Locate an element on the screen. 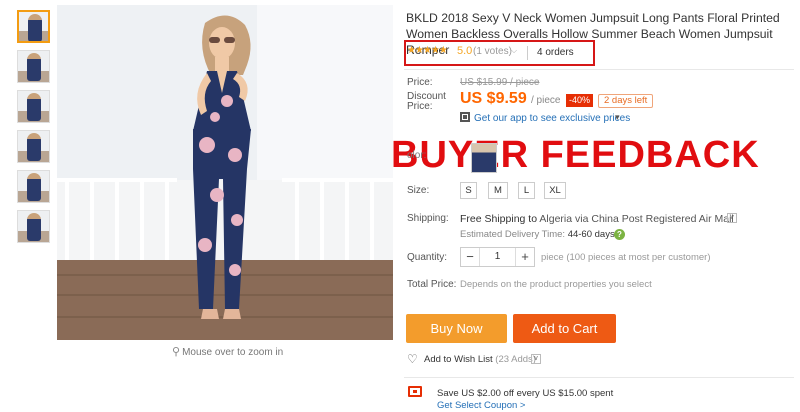 The height and width of the screenshot is (412, 800). chevron-down-icon: ⌵ is located at coordinates (514, 51).